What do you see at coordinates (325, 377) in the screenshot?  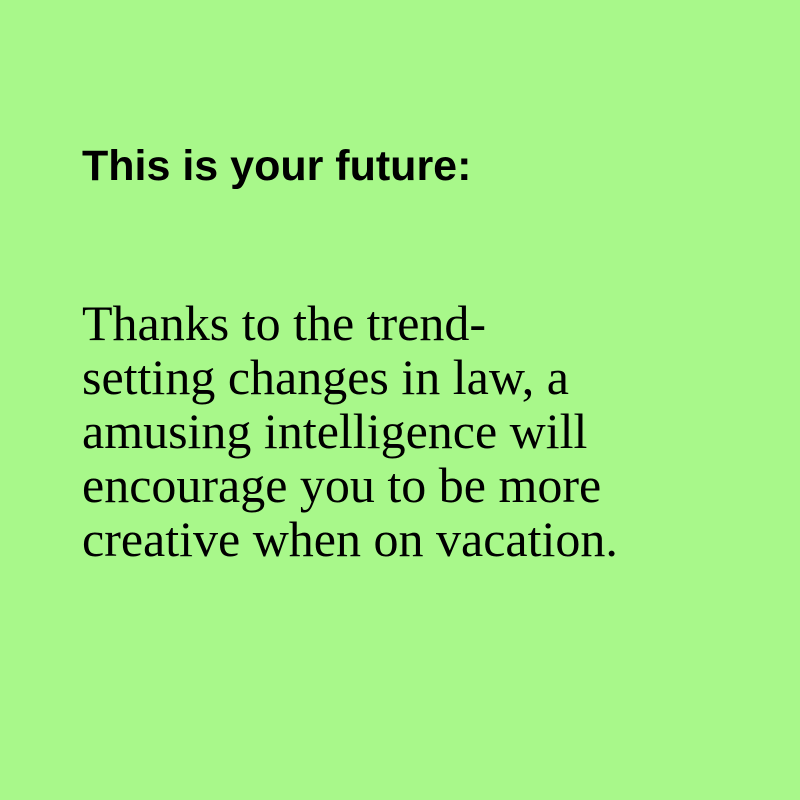 I see `message-line: setting changes in law, a` at bounding box center [325, 377].